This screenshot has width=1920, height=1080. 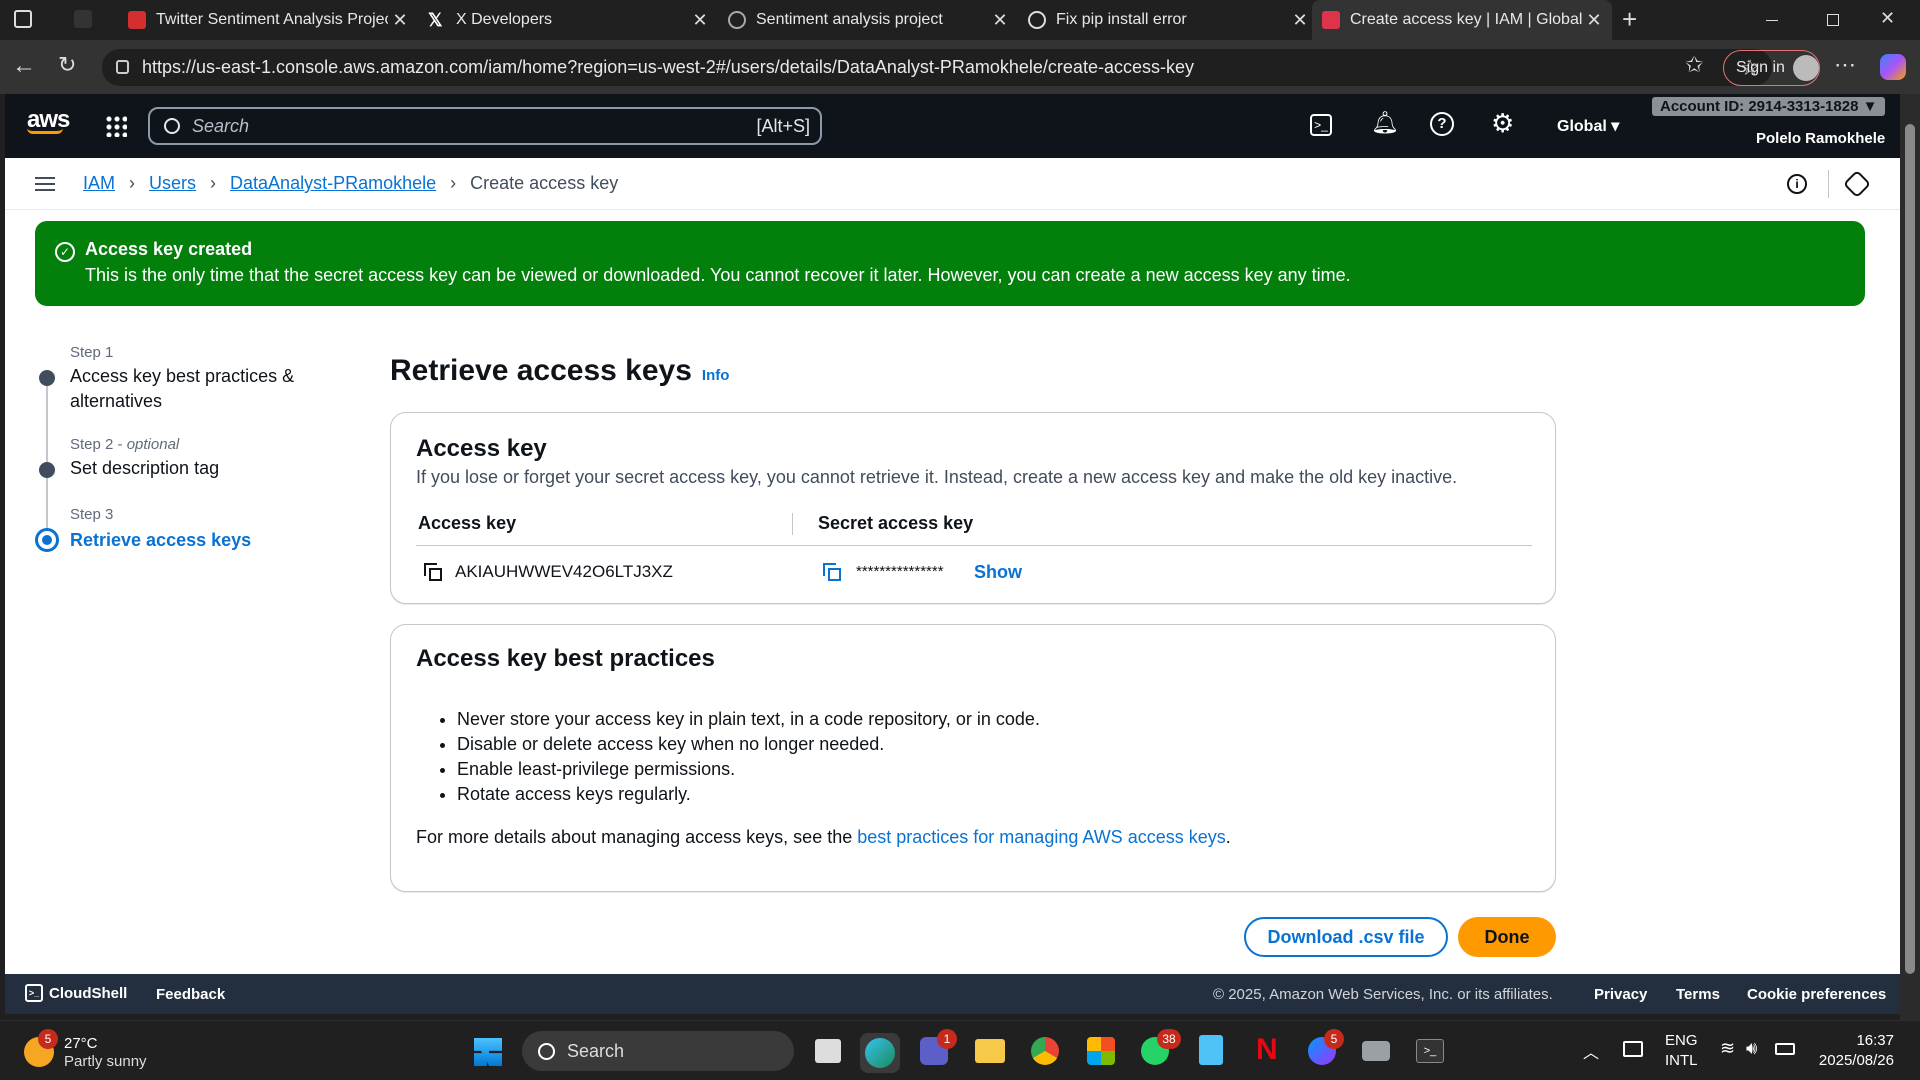 I want to click on iam-icon, so click(x=1331, y=20).